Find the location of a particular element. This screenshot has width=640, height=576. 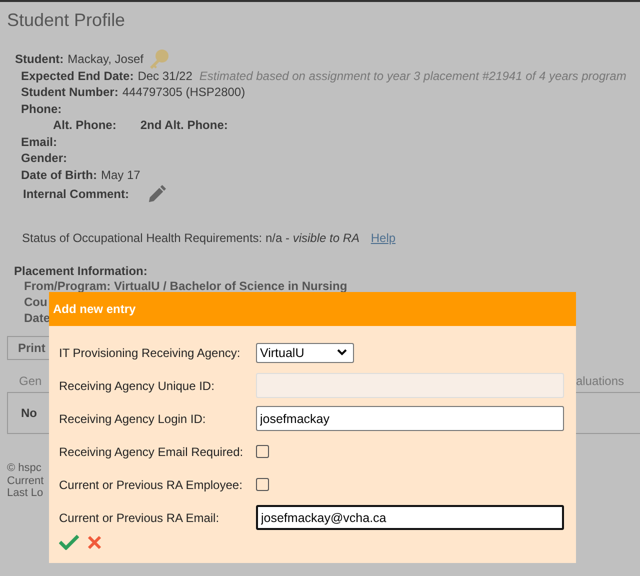

field-label: Receiving Agency Login ID: is located at coordinates (133, 419).